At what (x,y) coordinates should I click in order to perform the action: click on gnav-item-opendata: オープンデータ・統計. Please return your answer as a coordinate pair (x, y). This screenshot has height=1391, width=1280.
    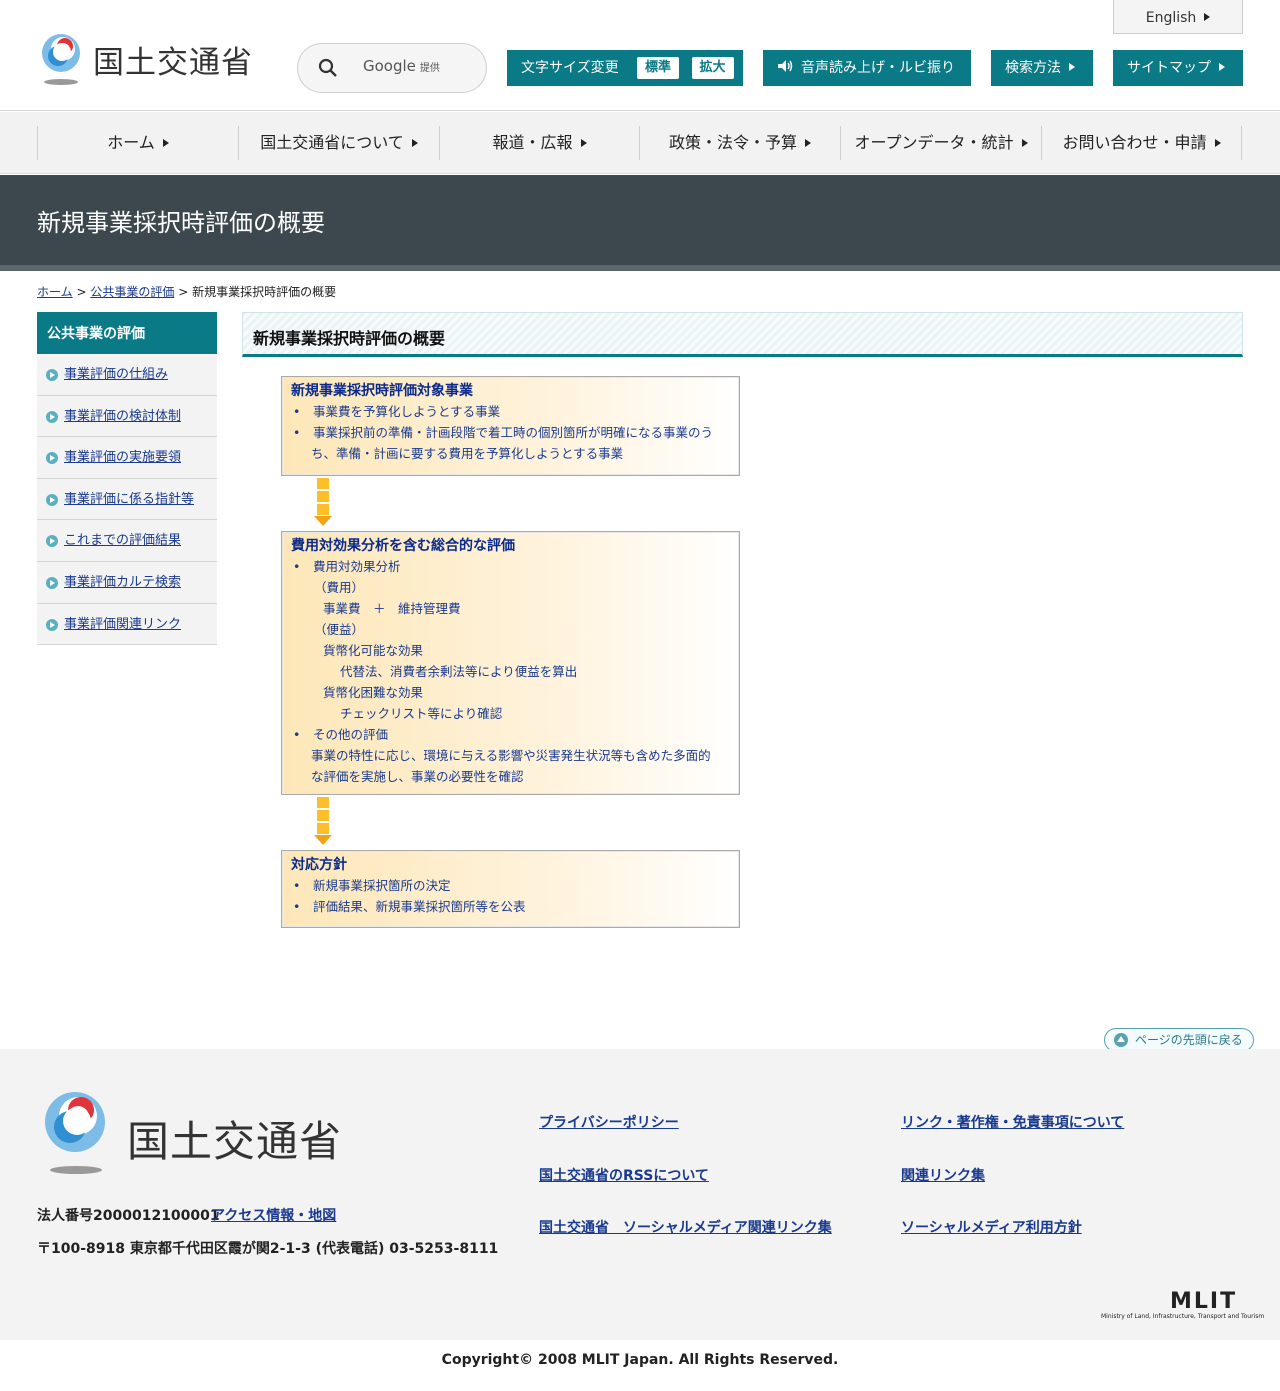
    Looking at the image, I should click on (940, 143).